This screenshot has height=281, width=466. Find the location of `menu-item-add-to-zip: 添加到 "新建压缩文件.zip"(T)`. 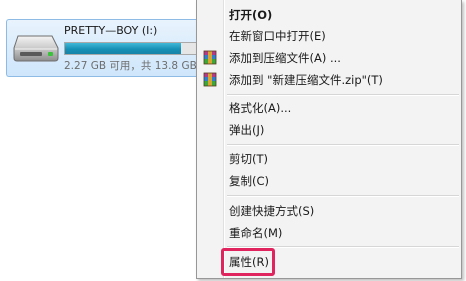

menu-item-add-to-zip: 添加到 "新建压缩文件.zip"(T) is located at coordinates (306, 80).